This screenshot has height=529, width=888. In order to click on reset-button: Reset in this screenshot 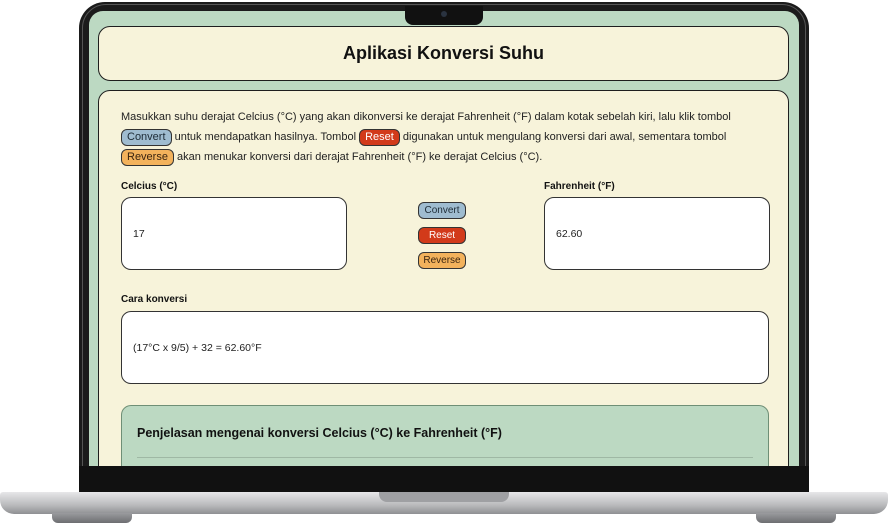, I will do `click(442, 235)`.